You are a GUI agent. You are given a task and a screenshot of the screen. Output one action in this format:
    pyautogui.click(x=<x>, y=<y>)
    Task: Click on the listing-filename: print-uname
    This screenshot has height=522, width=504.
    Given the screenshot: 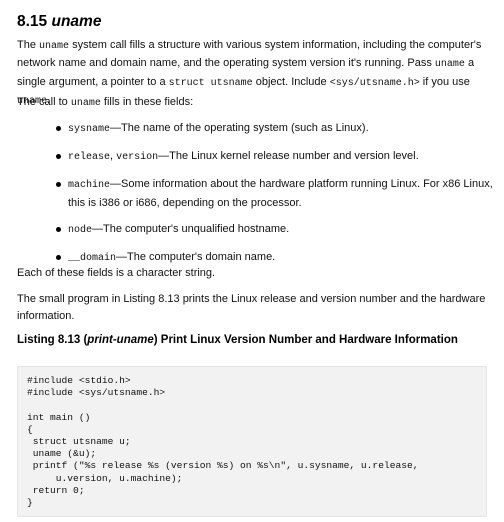 What is the action you would take?
    pyautogui.click(x=120, y=340)
    